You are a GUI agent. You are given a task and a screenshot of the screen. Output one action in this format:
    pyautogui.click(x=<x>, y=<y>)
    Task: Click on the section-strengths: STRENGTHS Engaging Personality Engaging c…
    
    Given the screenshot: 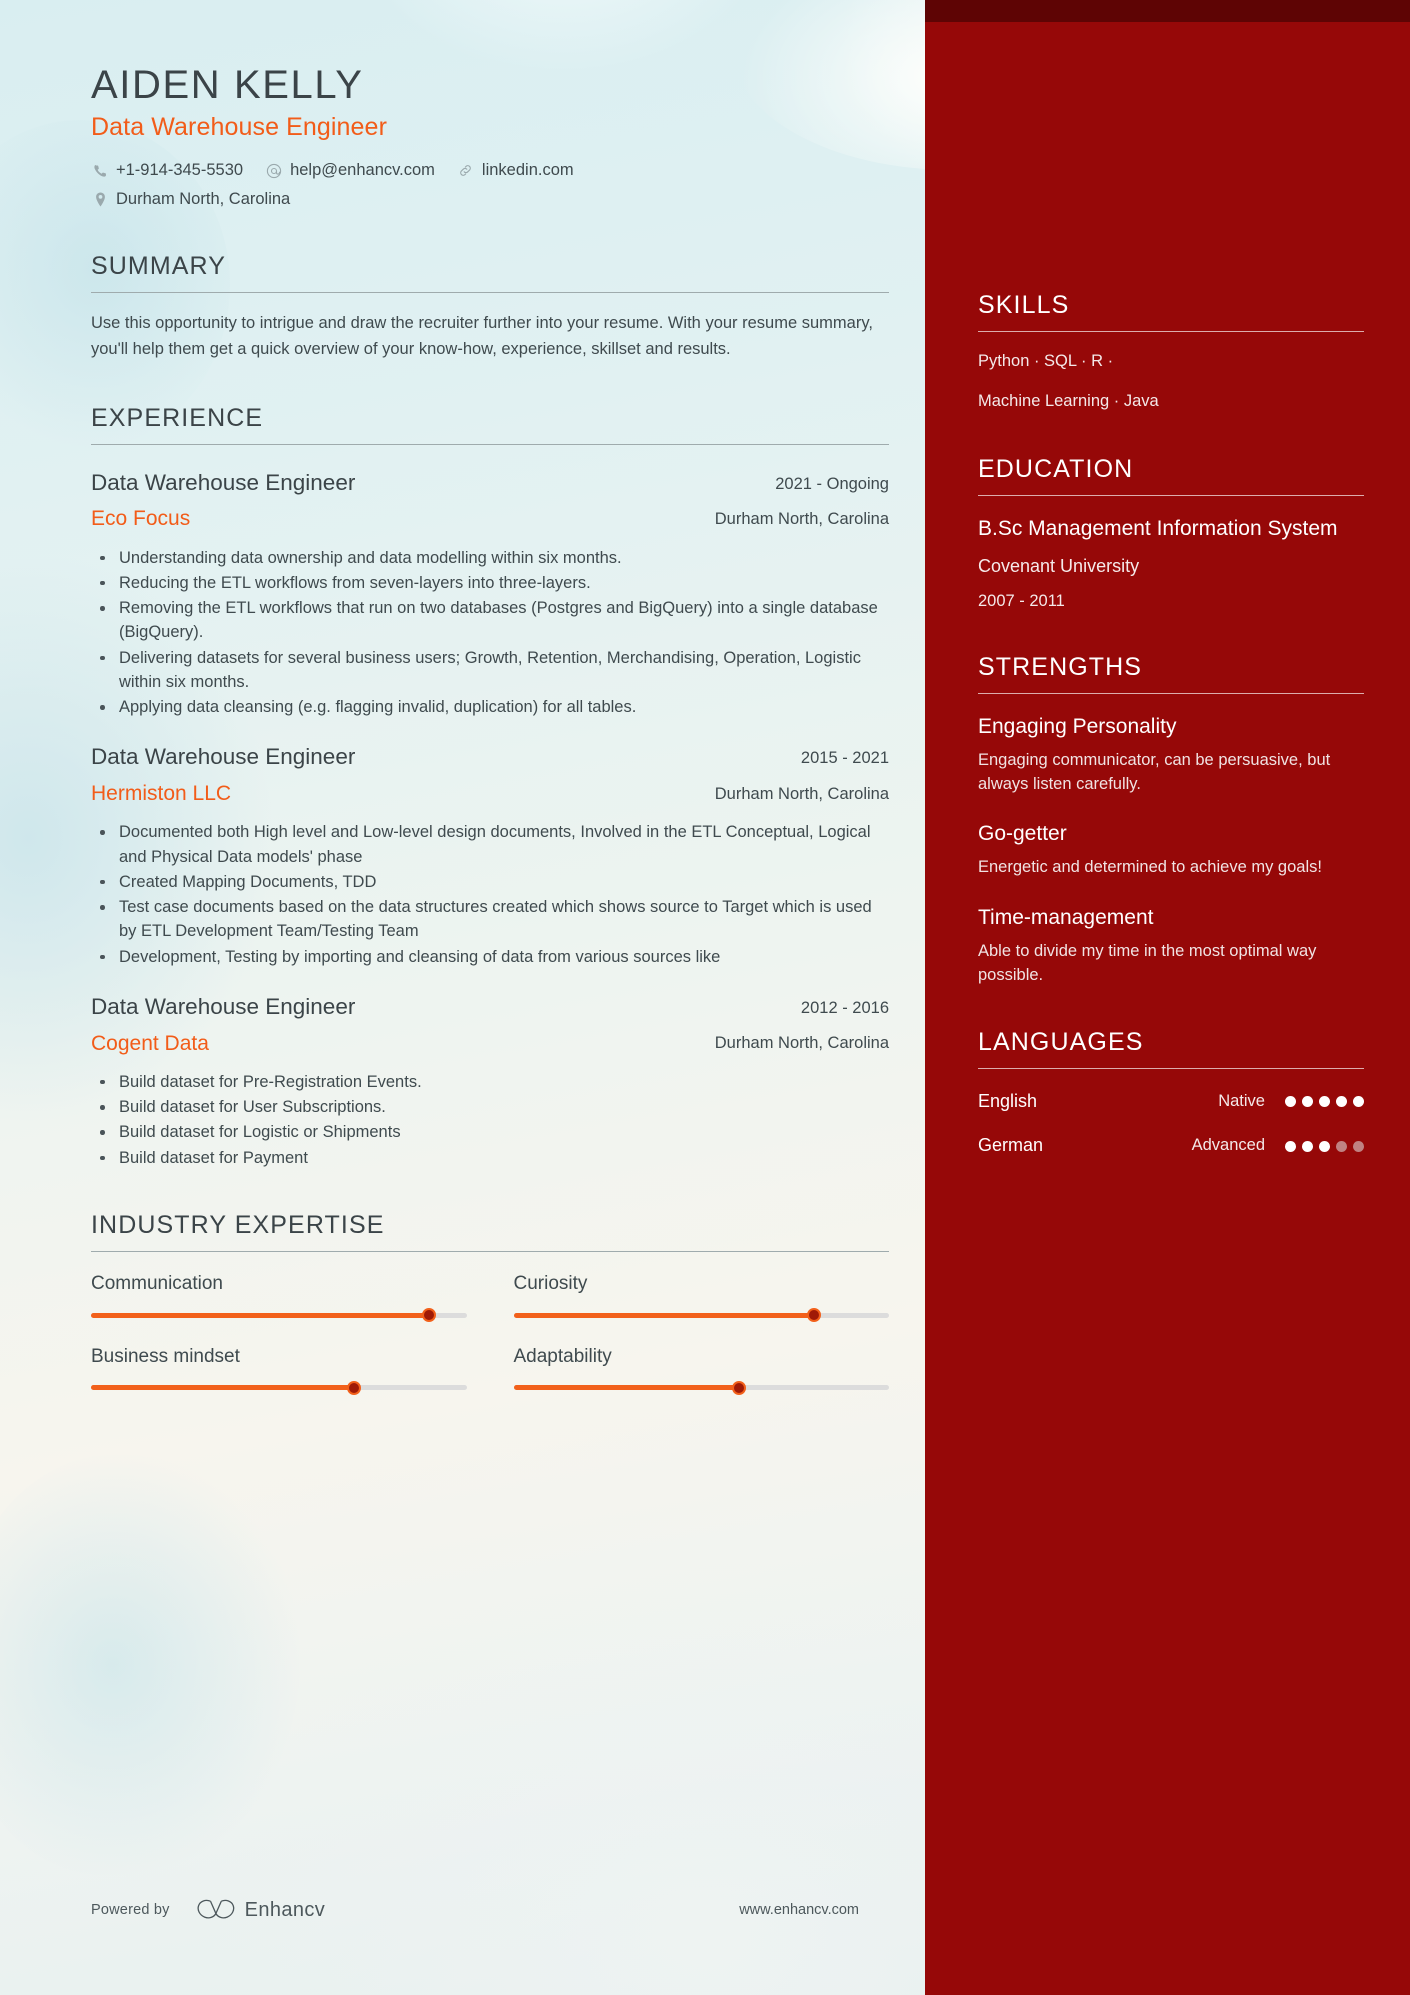 What is the action you would take?
    pyautogui.click(x=1171, y=819)
    